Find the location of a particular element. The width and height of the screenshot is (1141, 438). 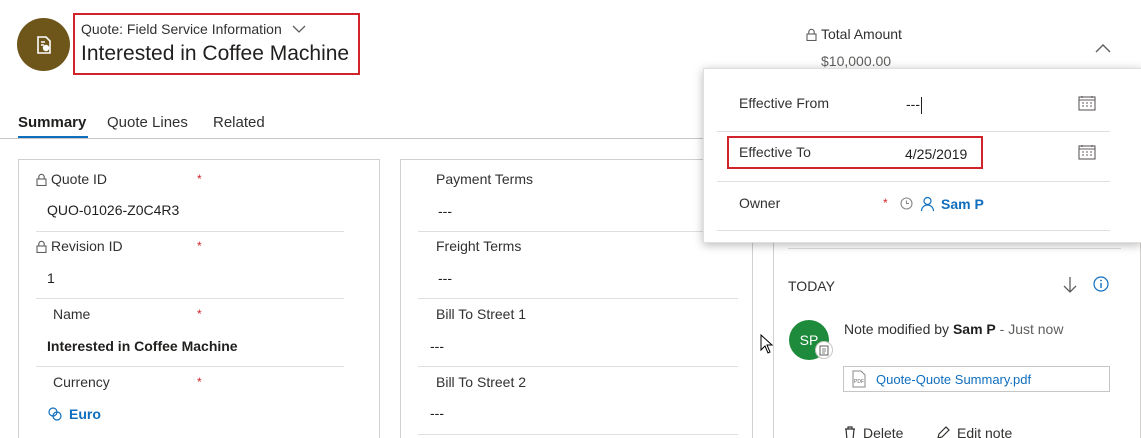

bill-to-street-2-value: --- is located at coordinates (437, 413).